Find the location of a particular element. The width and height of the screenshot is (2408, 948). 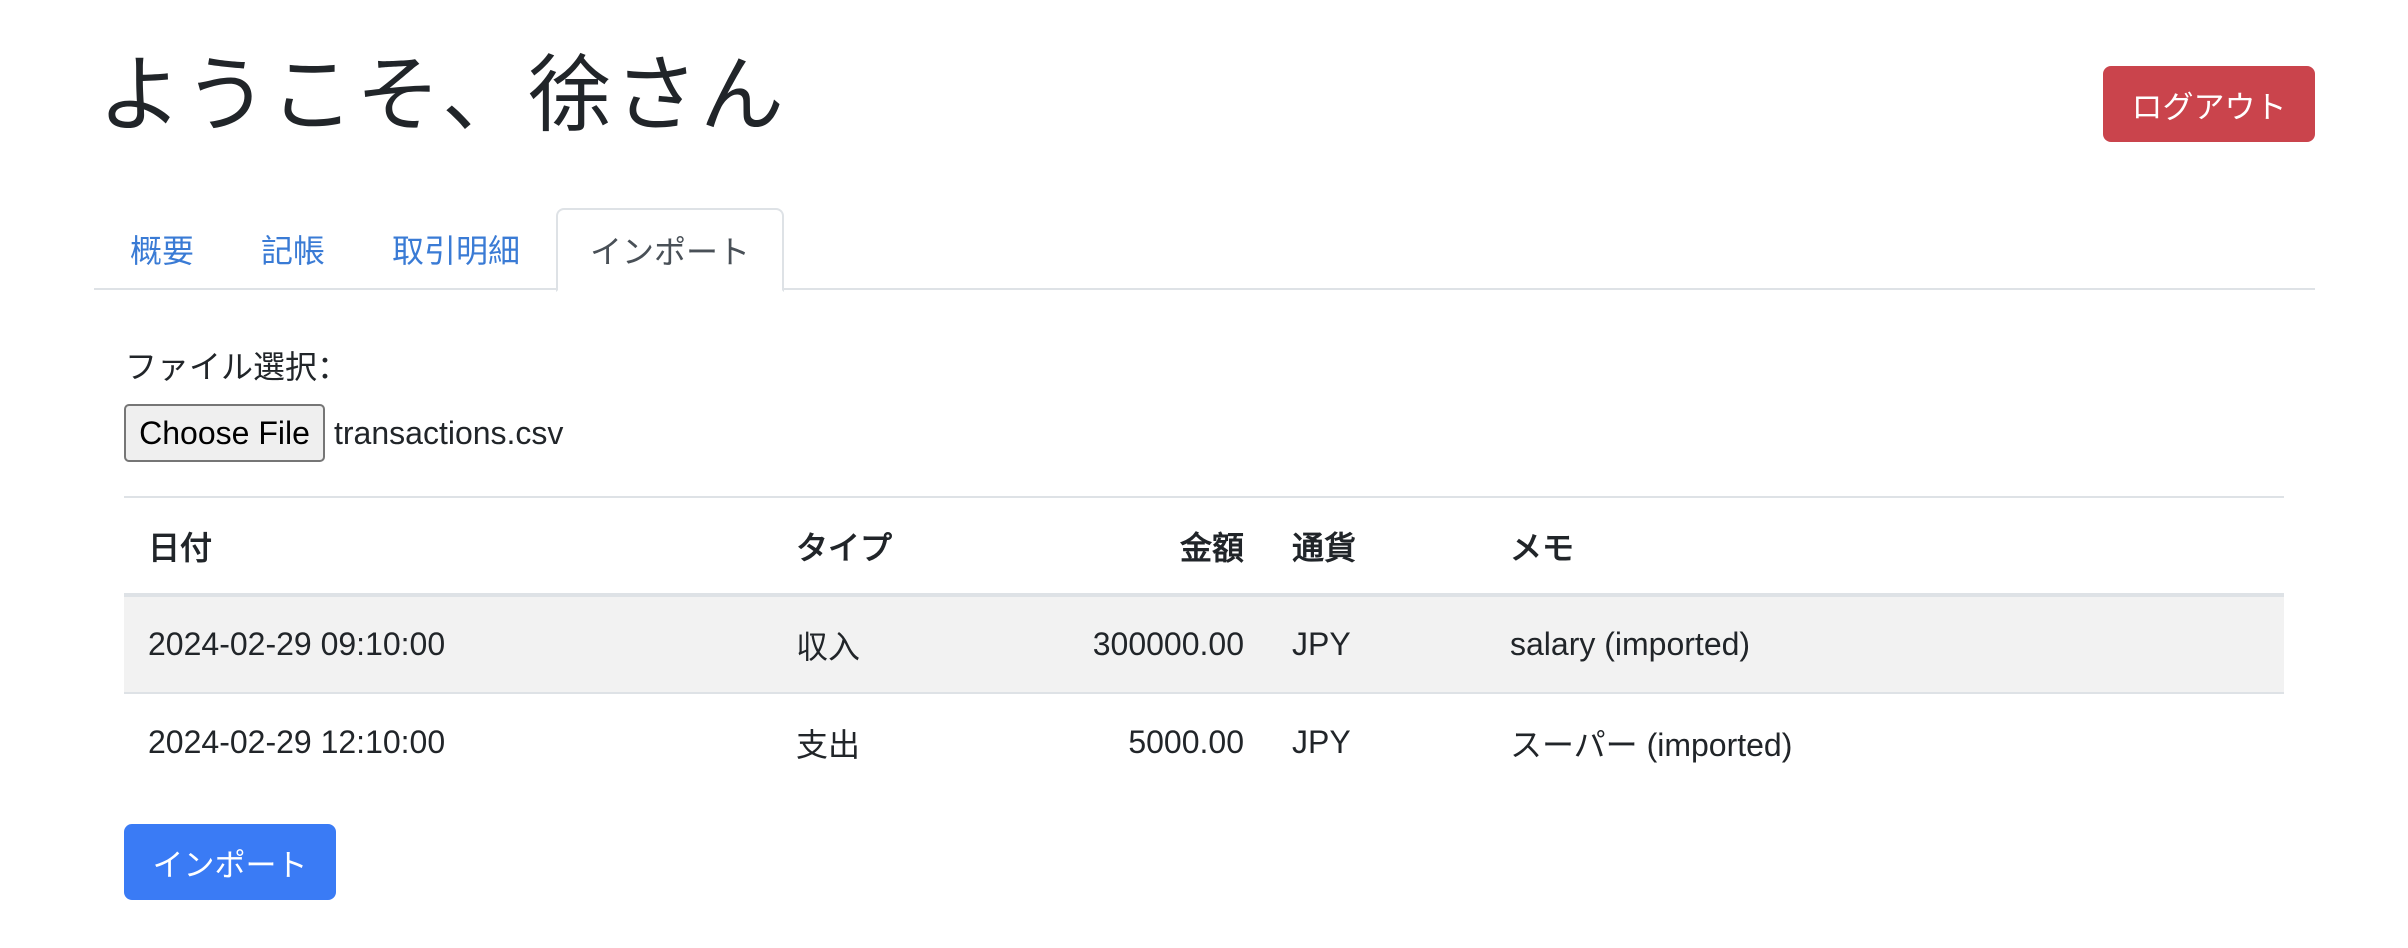

tab-bar: 概要 記帳 取引明細 インポート is located at coordinates (1204, 250).